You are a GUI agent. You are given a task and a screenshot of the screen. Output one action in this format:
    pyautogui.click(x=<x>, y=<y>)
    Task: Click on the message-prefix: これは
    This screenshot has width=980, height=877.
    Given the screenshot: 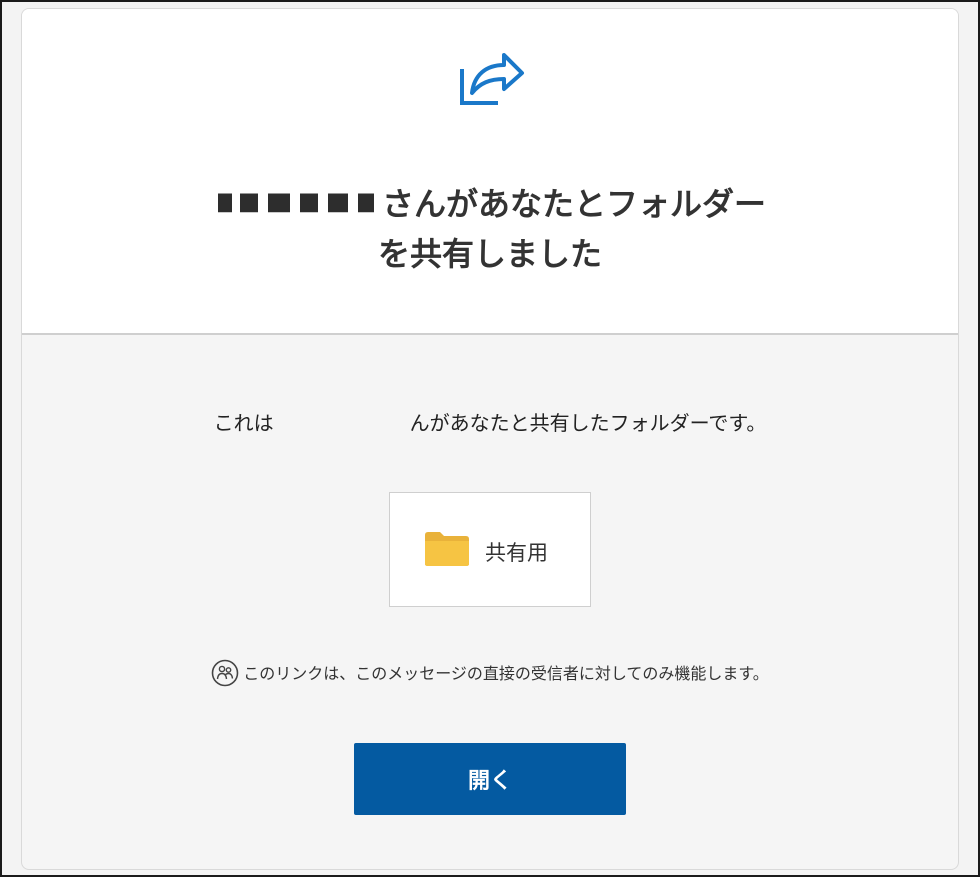 What is the action you would take?
    pyautogui.click(x=243, y=423)
    